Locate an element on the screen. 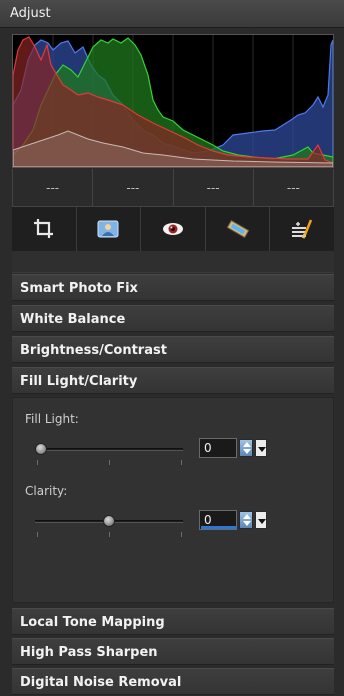 The width and height of the screenshot is (344, 696). fill-light-spinner is located at coordinates (246, 448).